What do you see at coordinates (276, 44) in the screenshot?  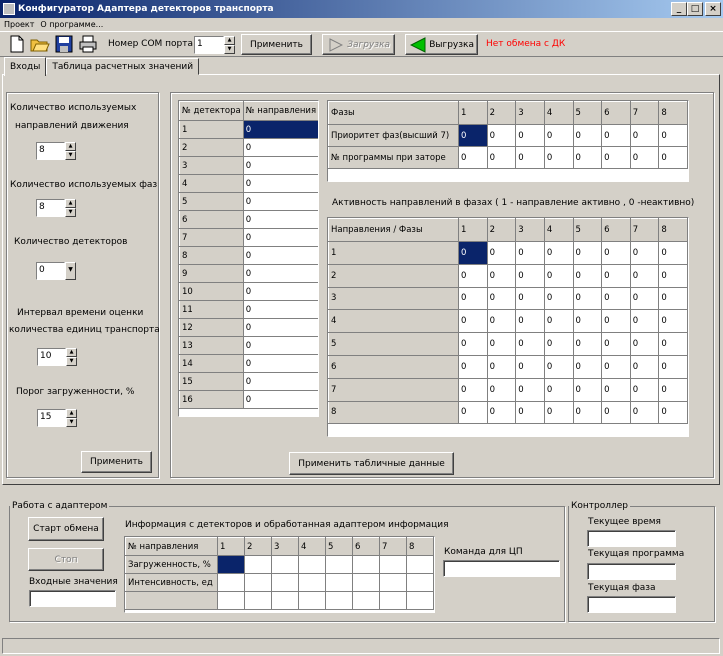 I see `apply-com-button: Применить` at bounding box center [276, 44].